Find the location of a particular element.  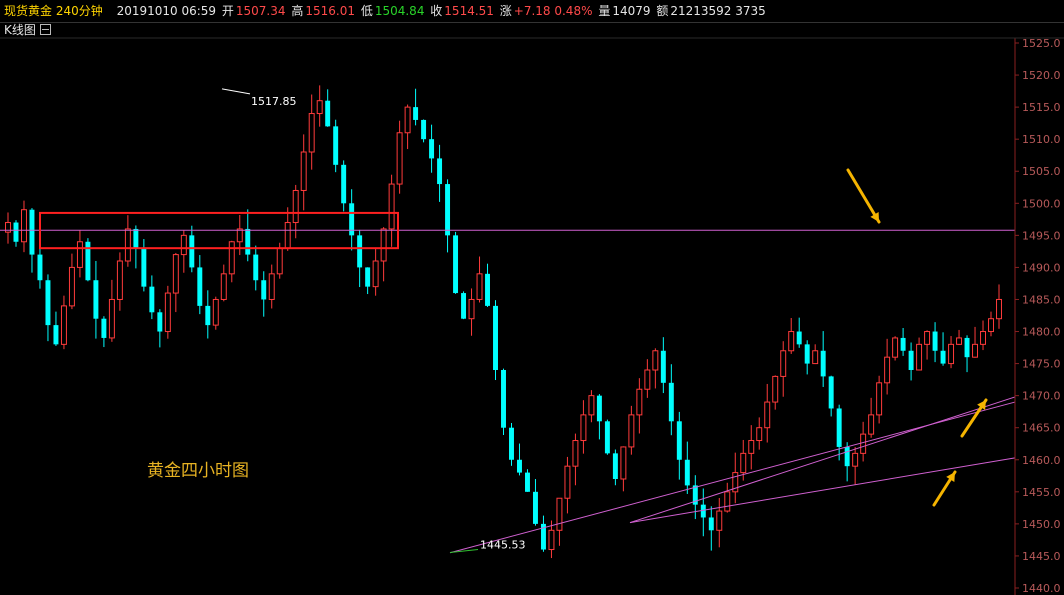

low-annotation: 1445.53 is located at coordinates (503, 545).